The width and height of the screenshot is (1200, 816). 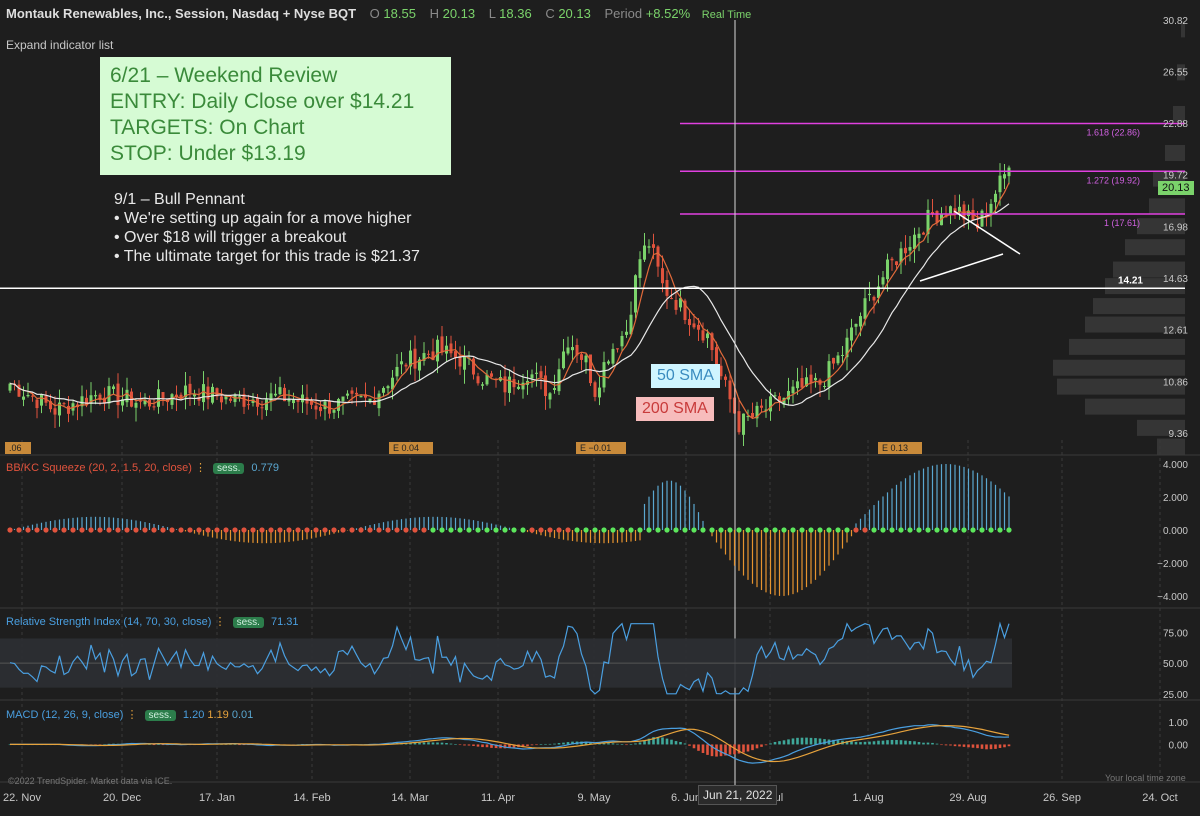 What do you see at coordinates (90, 781) in the screenshot?
I see `copyright-note: ©2022 TrendSpider. Market data via ICE.` at bounding box center [90, 781].